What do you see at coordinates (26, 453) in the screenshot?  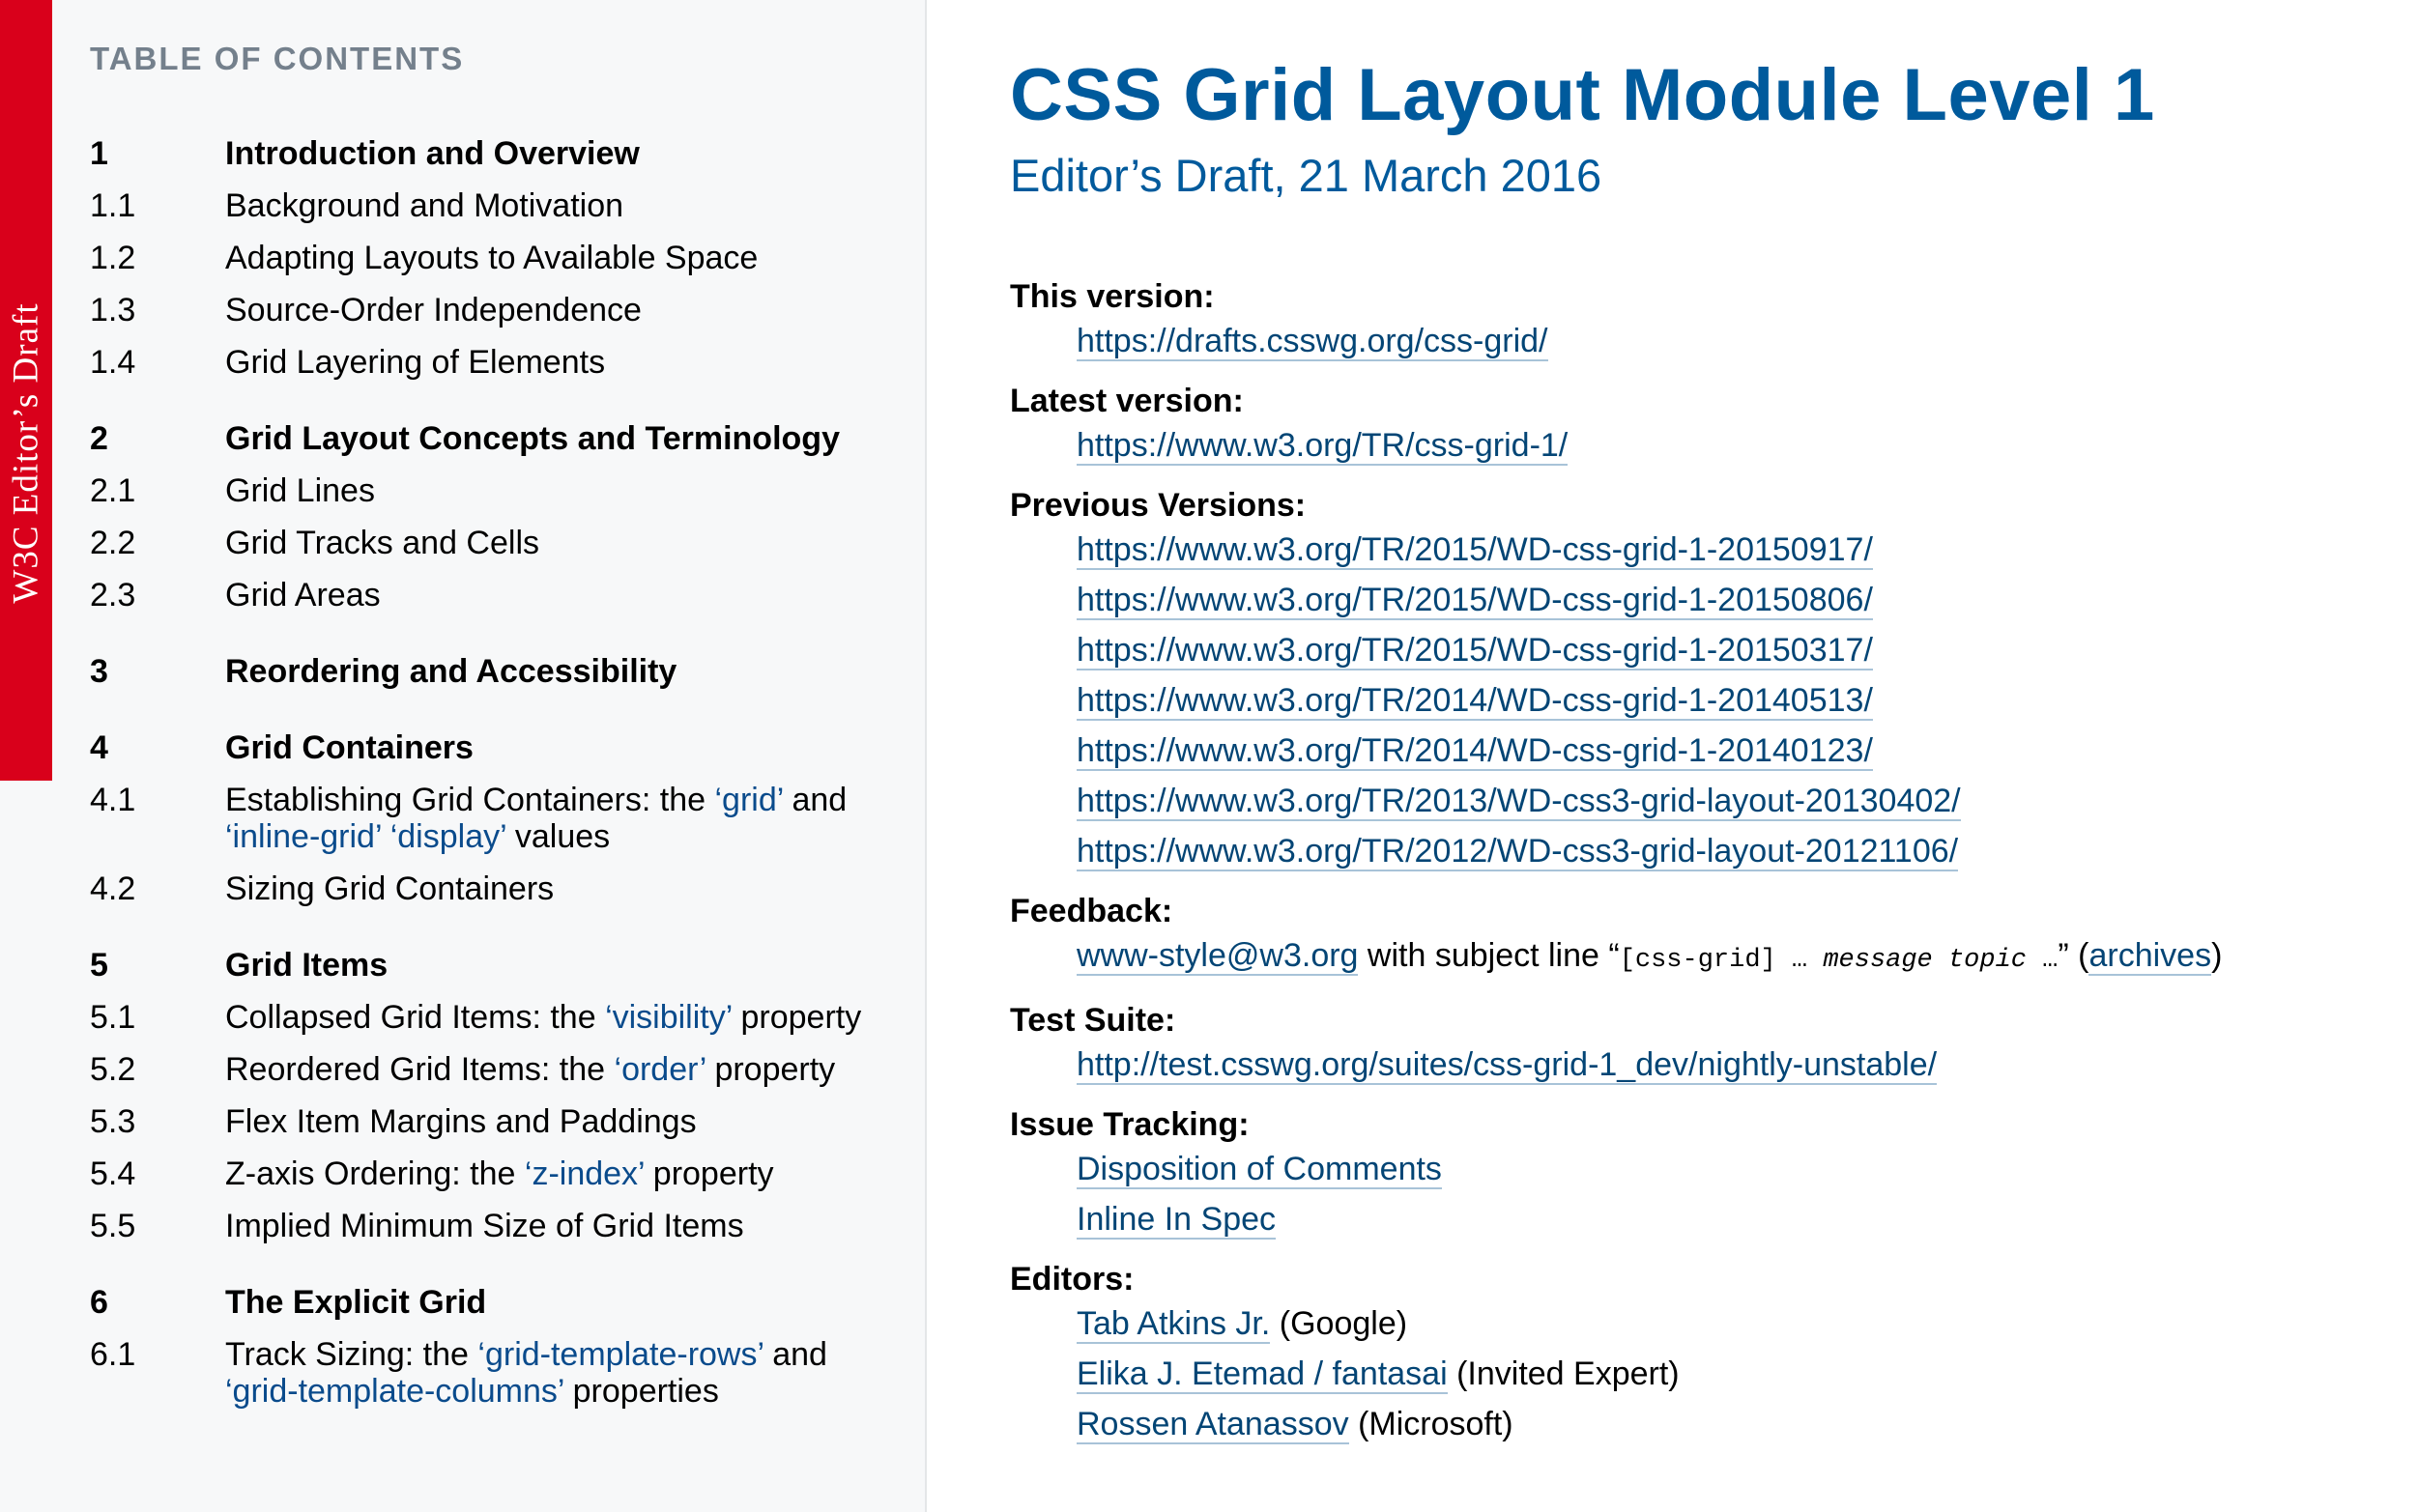 I see `status-tab-label: W3C Editor’s Draft` at bounding box center [26, 453].